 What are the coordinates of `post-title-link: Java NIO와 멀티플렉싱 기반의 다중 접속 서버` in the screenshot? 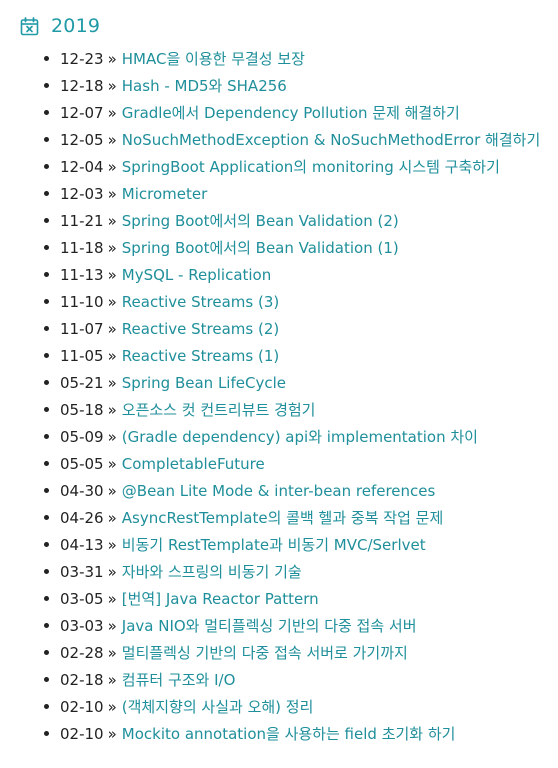 It's located at (269, 625).